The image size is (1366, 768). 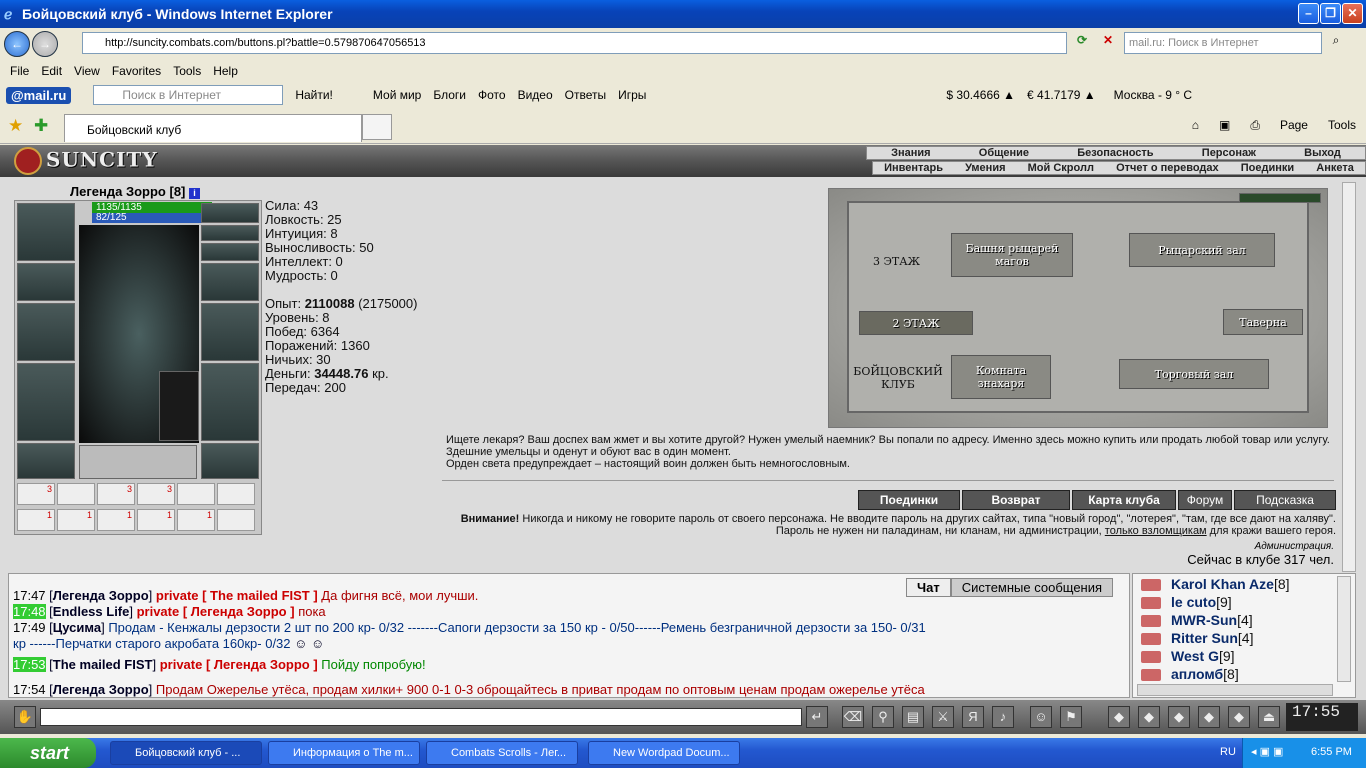 What do you see at coordinates (1349, 377) in the screenshot?
I see `main-scrollbar` at bounding box center [1349, 377].